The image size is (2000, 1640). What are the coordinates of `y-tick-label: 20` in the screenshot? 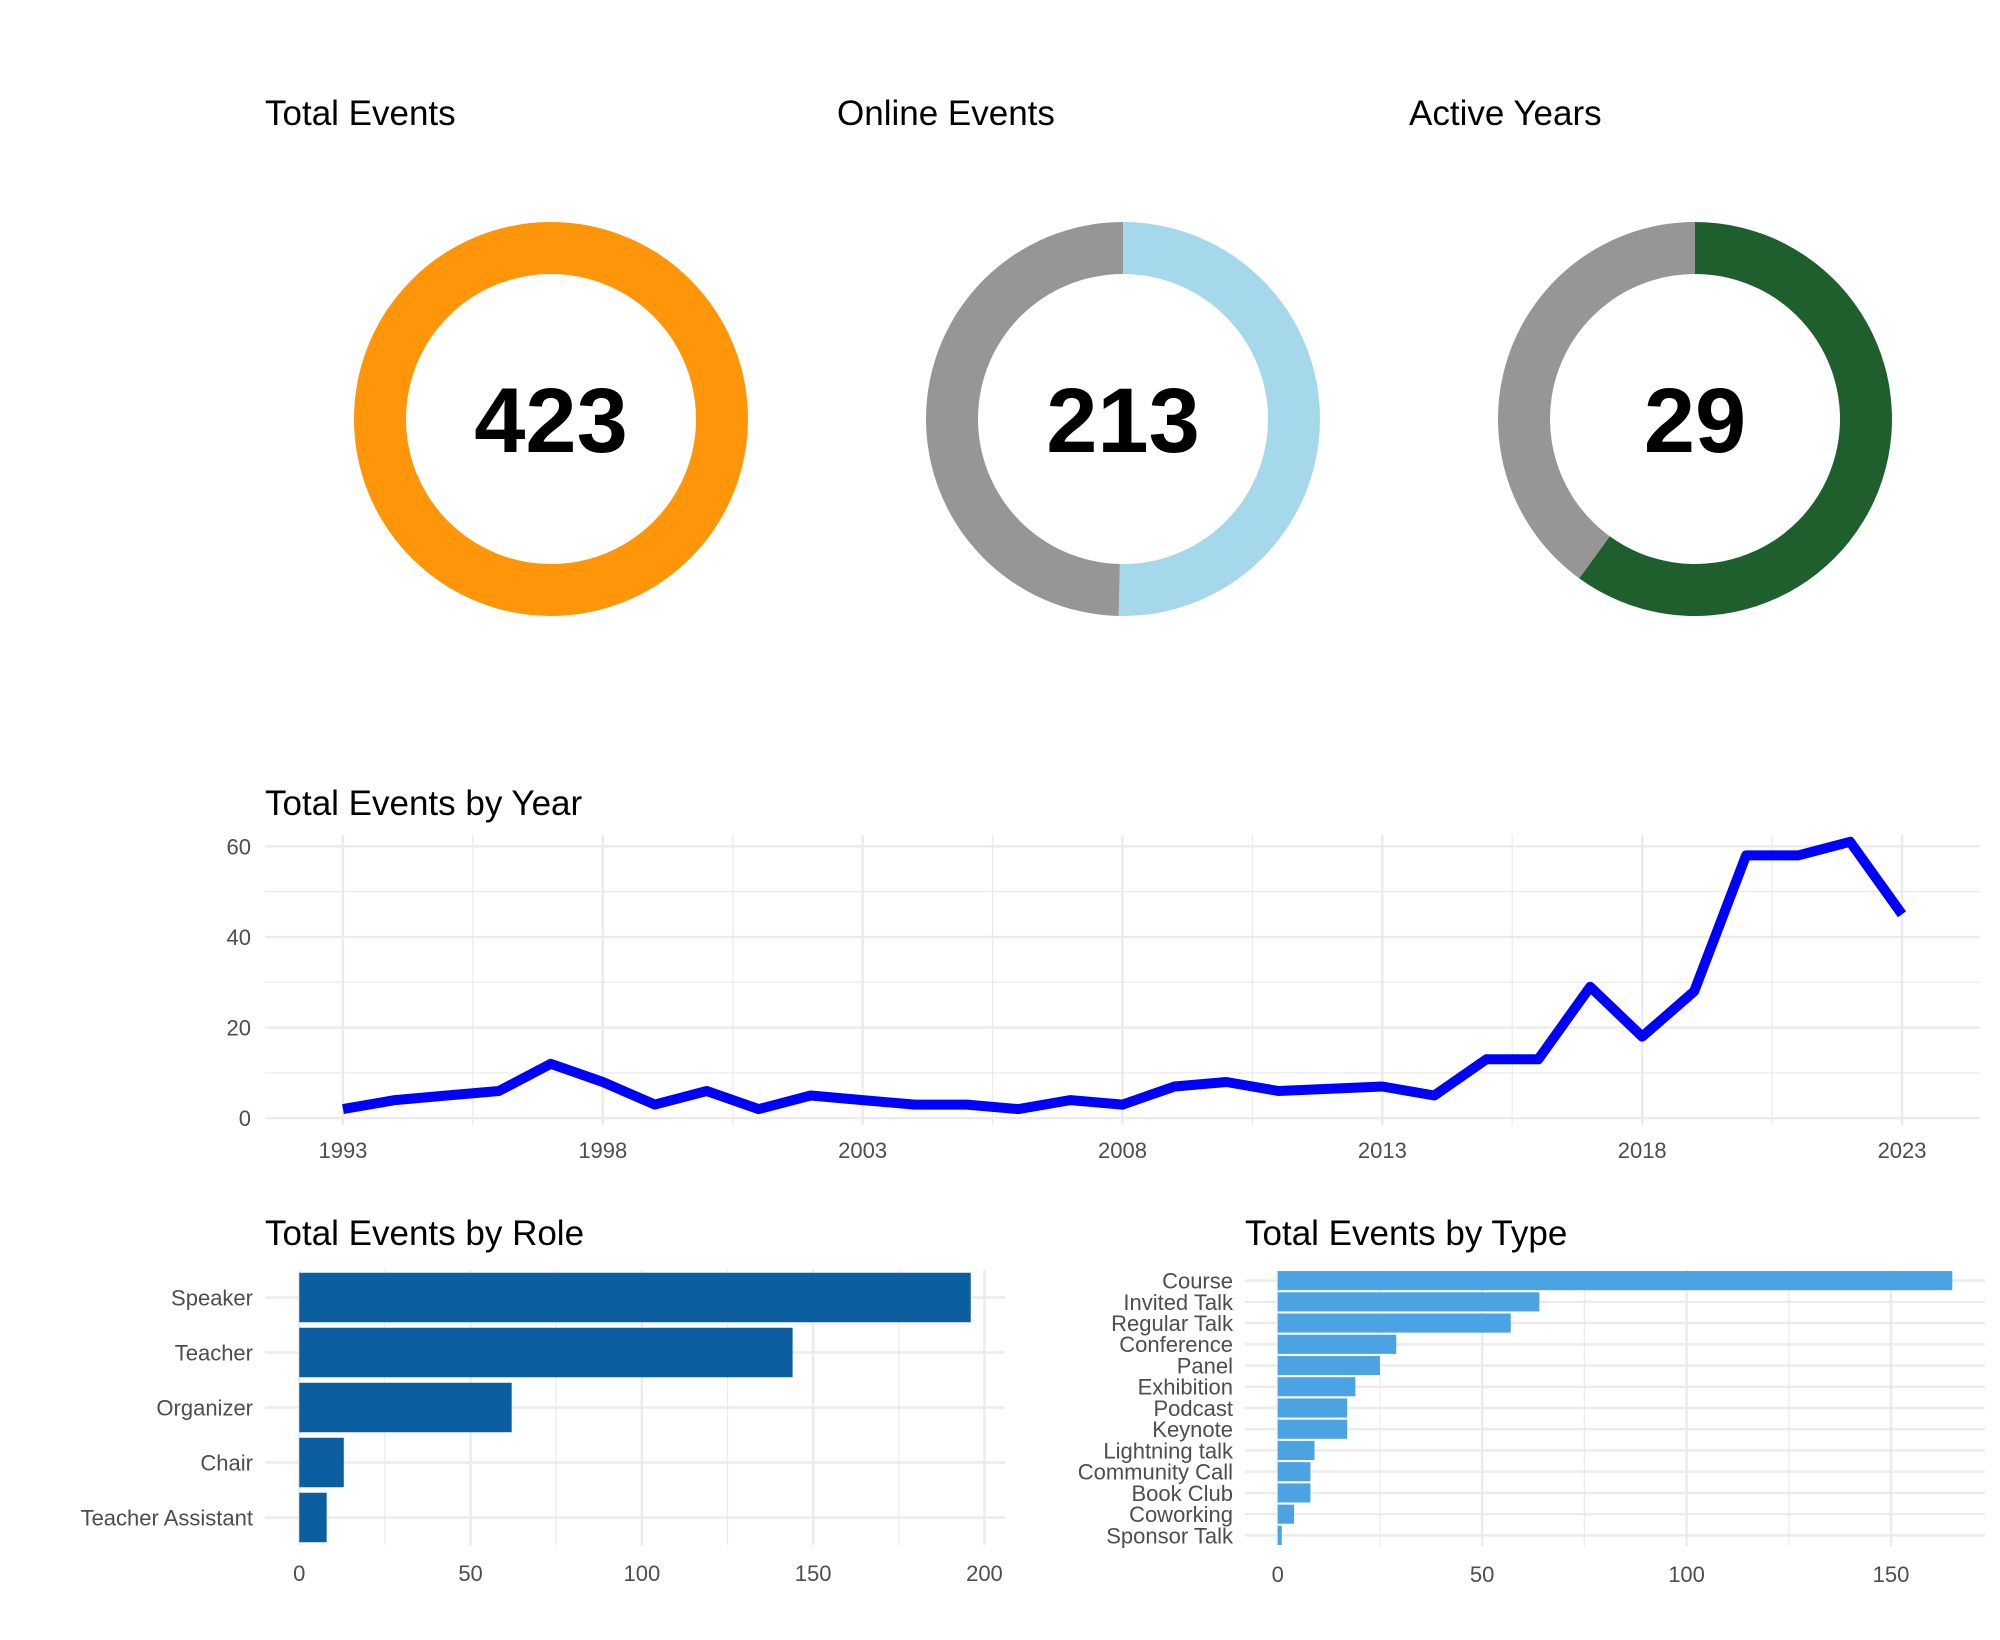 It's located at (239, 1028).